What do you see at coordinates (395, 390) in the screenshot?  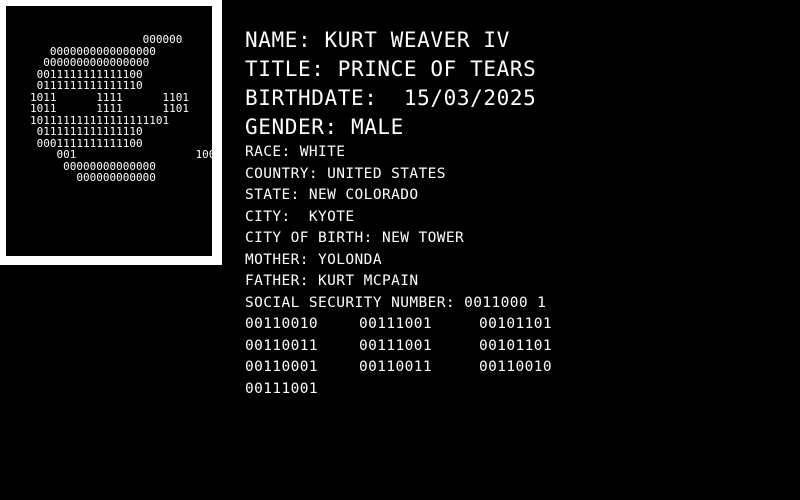 I see `ssn-row: 00111001` at bounding box center [395, 390].